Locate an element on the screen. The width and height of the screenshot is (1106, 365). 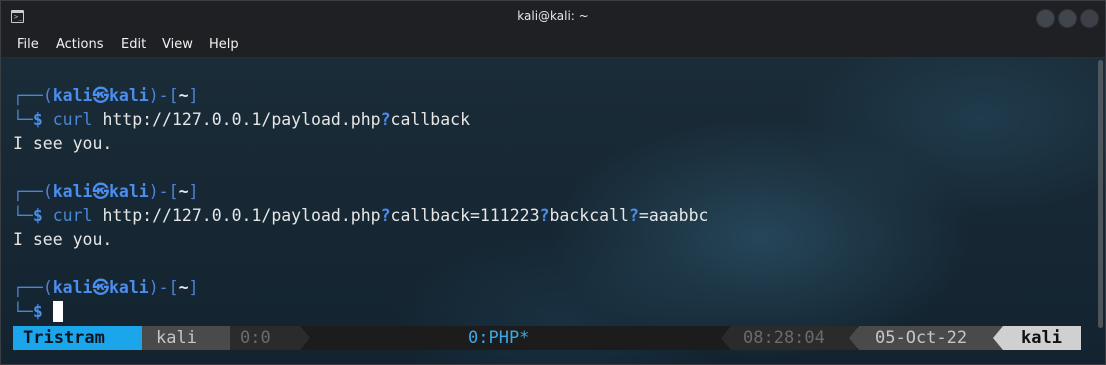
scrollbar is located at coordinates (1100, 194).